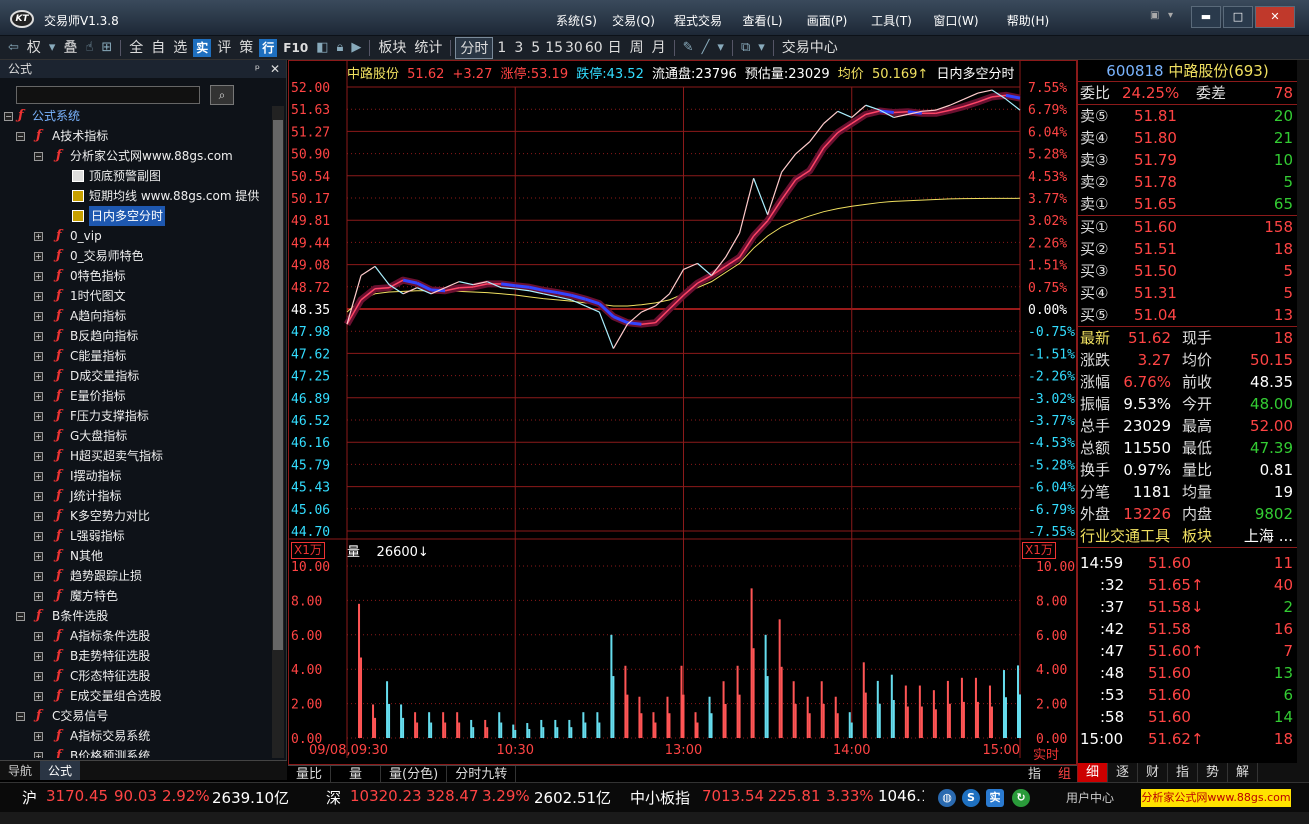 Image resolution: width=1309 pixels, height=824 pixels. What do you see at coordinates (720, 48) in the screenshot?
I see `line-dropdown-icon: ▾` at bounding box center [720, 48].